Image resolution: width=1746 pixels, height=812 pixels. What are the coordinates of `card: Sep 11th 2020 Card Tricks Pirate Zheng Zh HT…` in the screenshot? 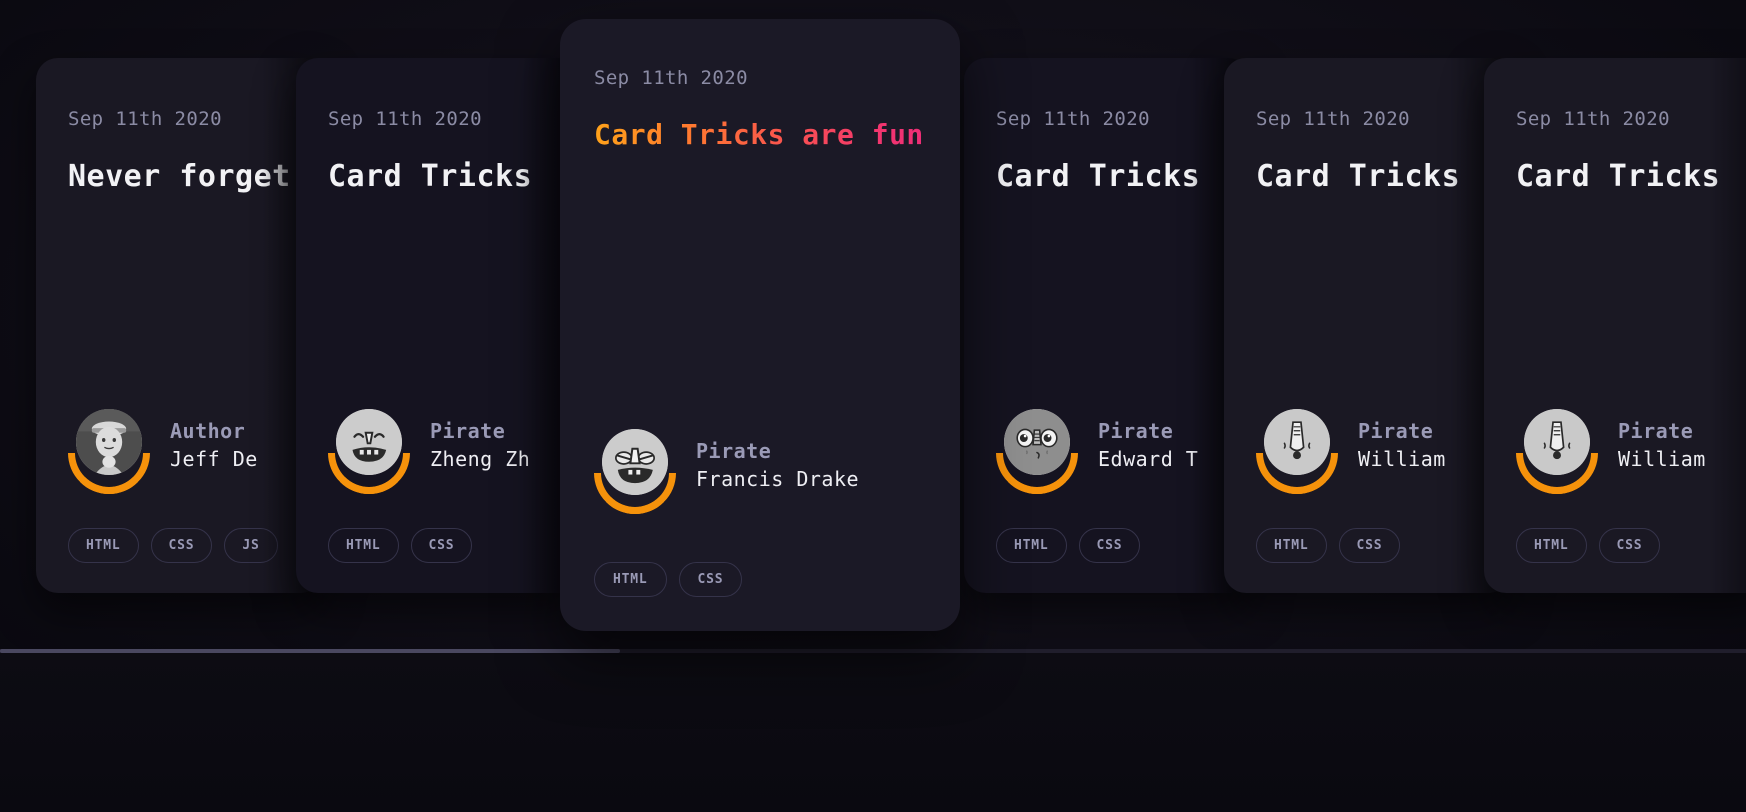 It's located at (439, 325).